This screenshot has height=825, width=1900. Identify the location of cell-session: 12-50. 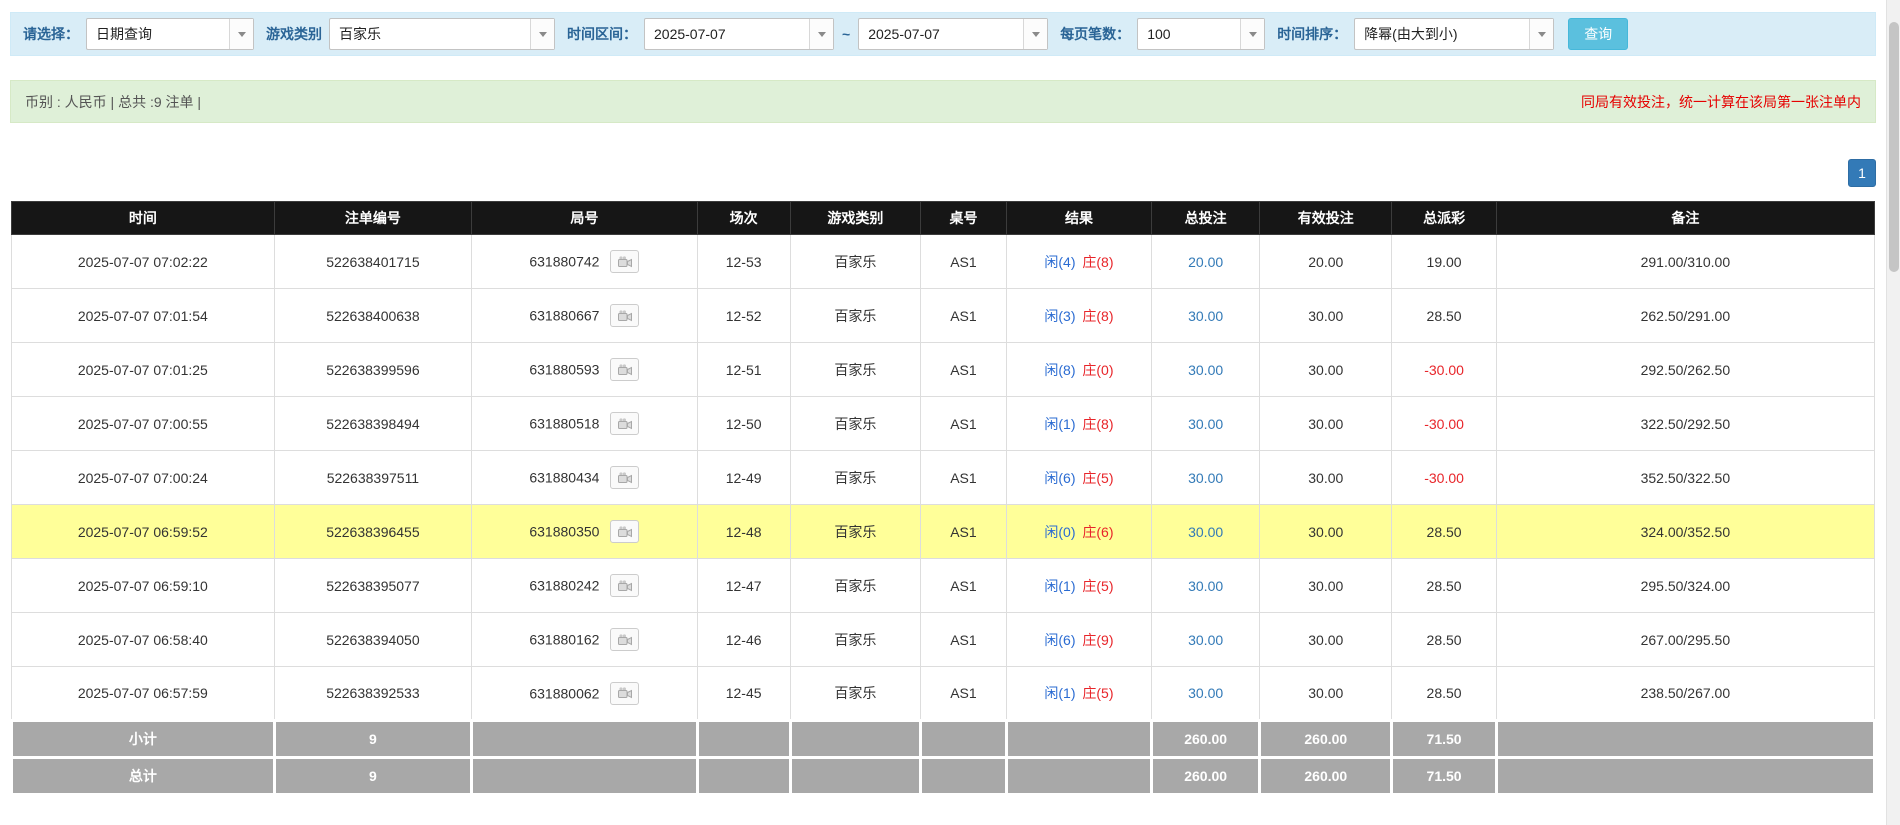
(743, 423).